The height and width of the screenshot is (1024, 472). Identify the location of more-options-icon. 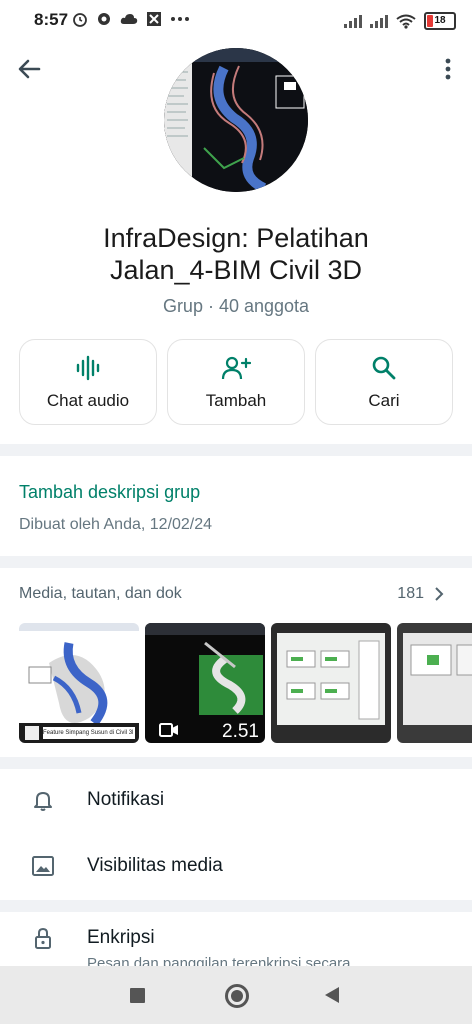
(448, 69).